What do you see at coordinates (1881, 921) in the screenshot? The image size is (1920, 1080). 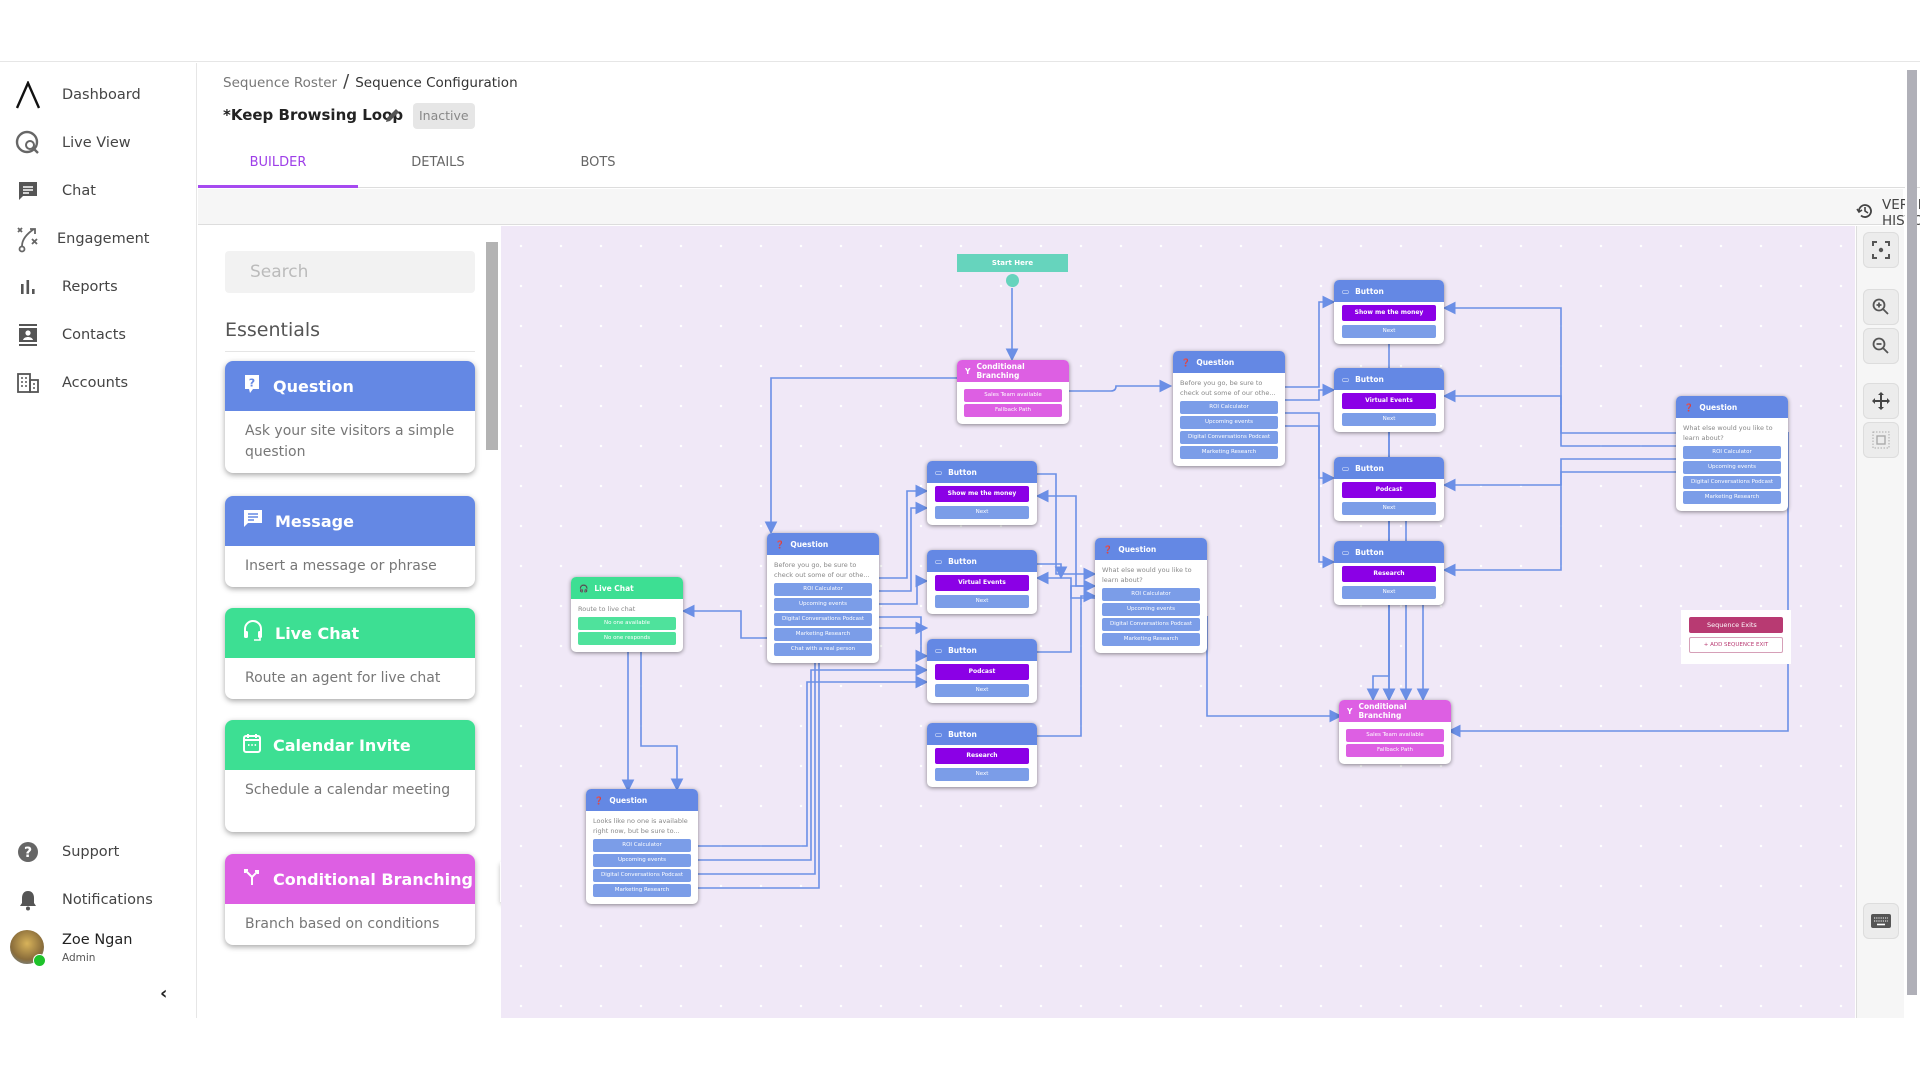 I see `keyboard-shortcuts-icon` at bounding box center [1881, 921].